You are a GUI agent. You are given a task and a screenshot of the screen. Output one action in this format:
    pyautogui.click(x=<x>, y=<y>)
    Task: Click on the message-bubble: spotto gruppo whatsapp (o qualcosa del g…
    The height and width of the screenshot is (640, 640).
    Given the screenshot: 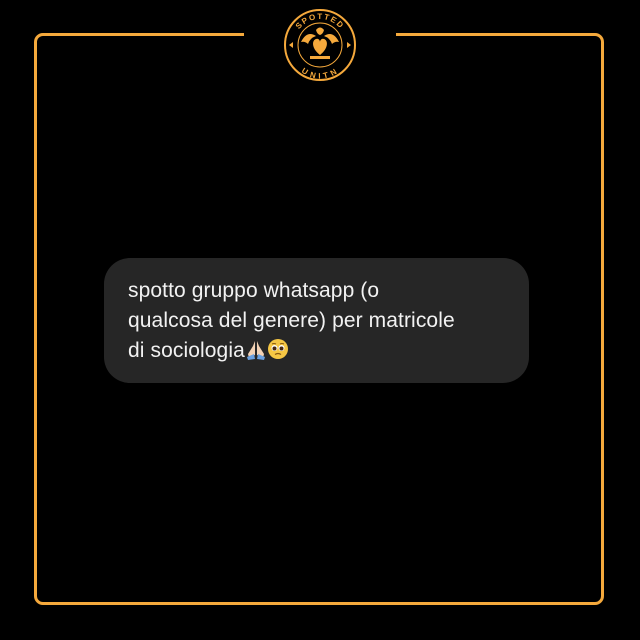 What is the action you would take?
    pyautogui.click(x=316, y=320)
    